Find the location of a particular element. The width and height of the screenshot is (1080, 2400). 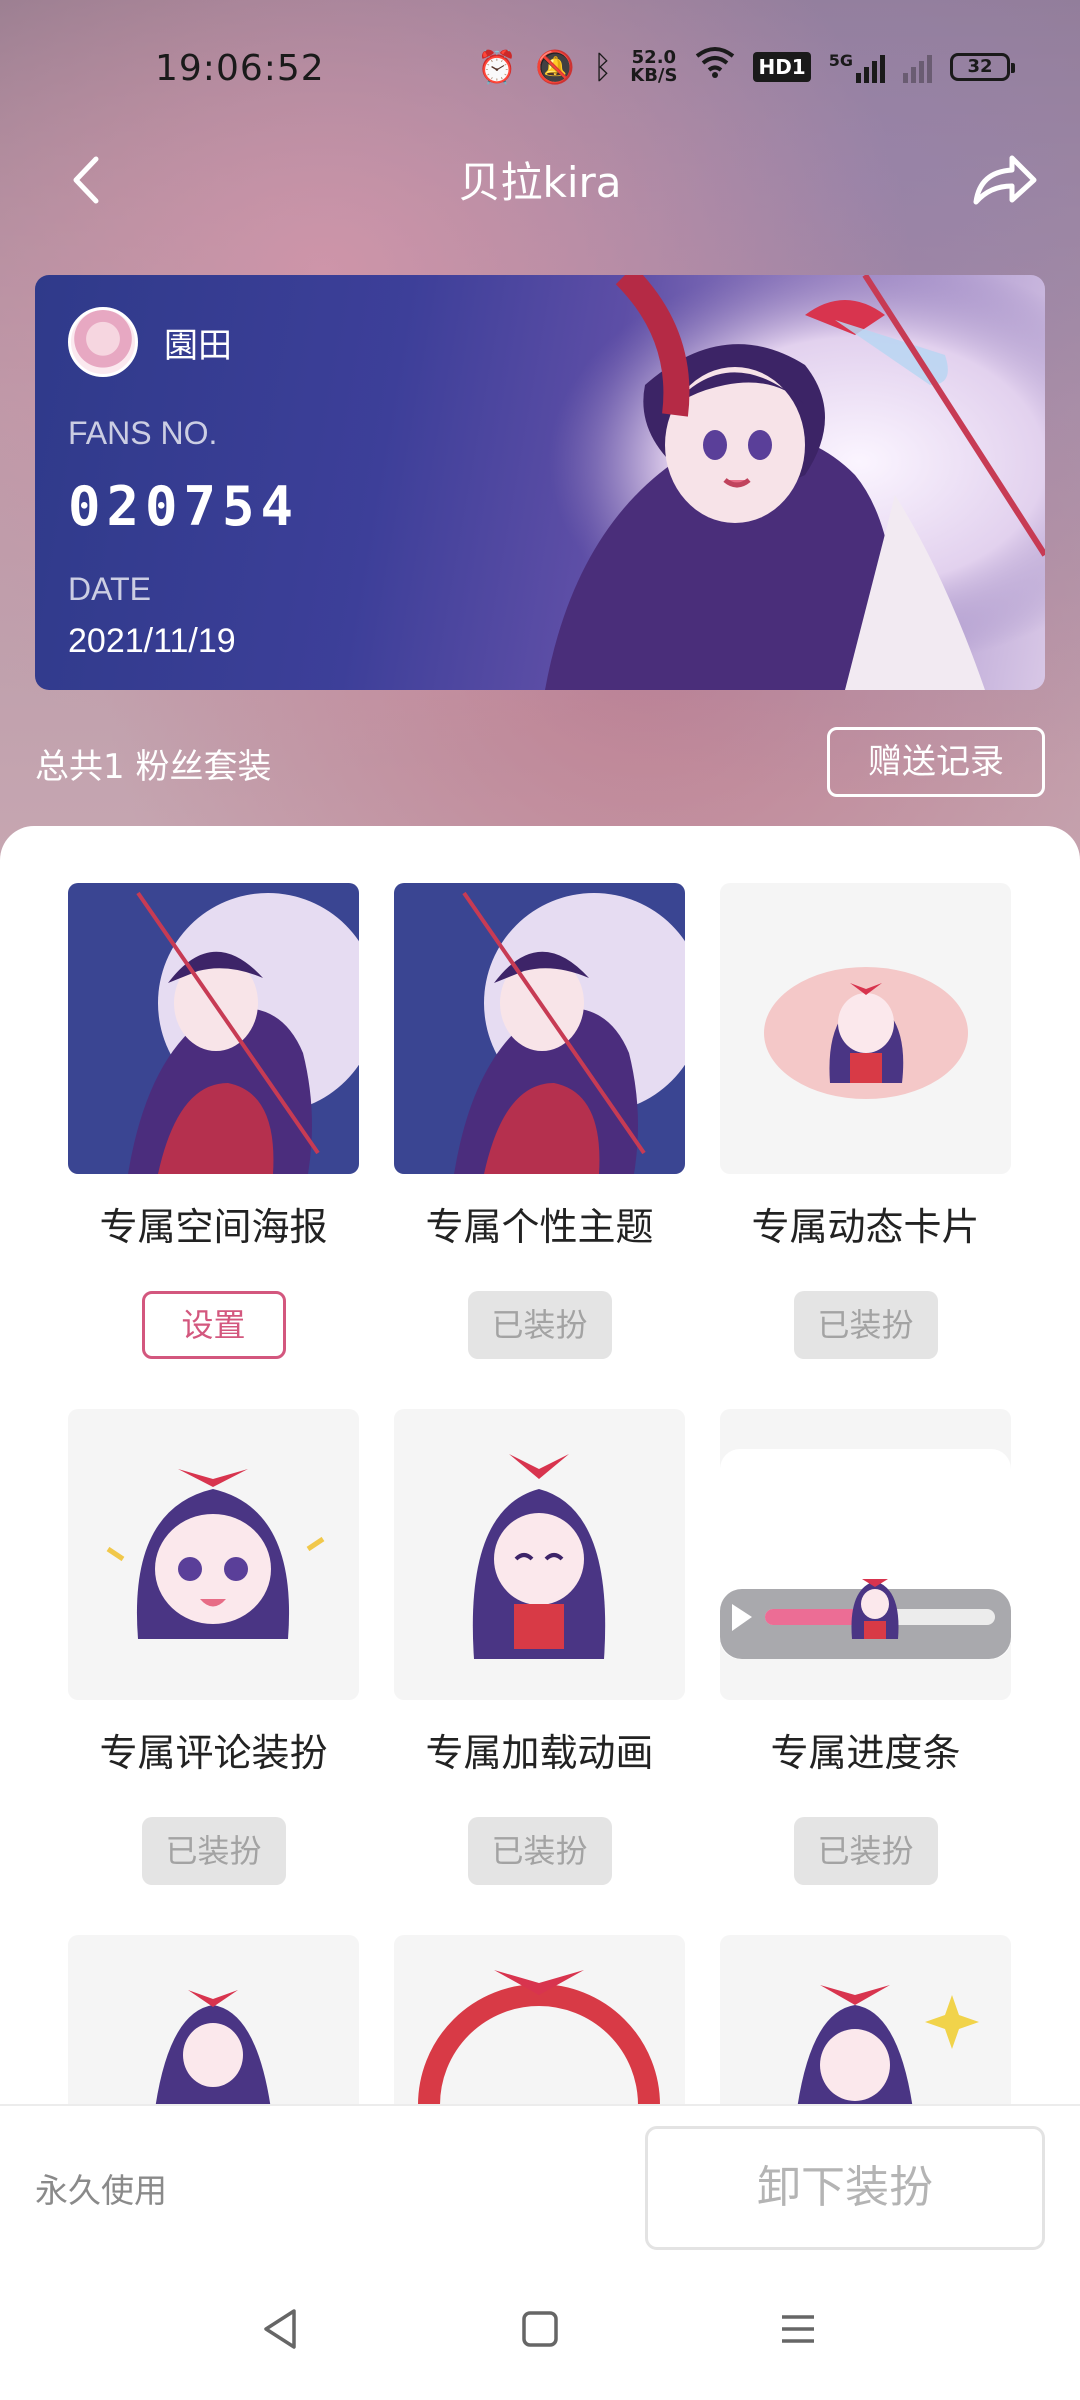

permanent-use-label: 永久使用 is located at coordinates (101, 2190).